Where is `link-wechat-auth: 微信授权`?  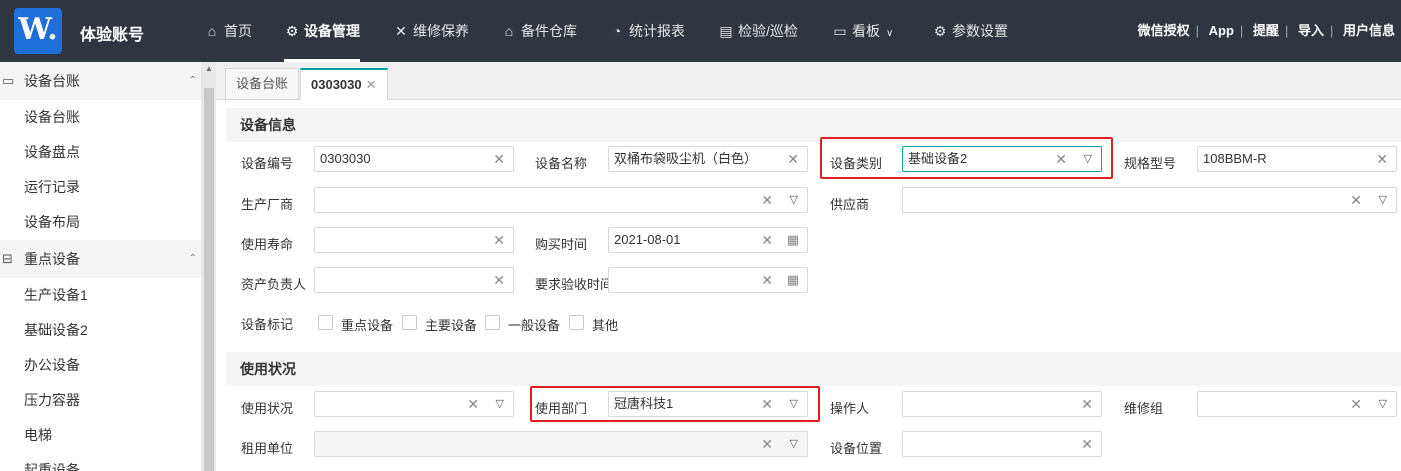
link-wechat-auth: 微信授权 is located at coordinates (1164, 30).